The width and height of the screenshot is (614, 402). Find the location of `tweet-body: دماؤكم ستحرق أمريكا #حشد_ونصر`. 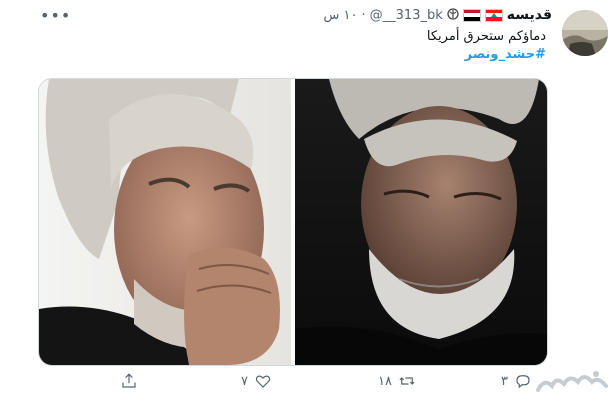

tweet-body: دماؤكم ستحرق أمريكا #حشد_ونصر is located at coordinates (486, 46).